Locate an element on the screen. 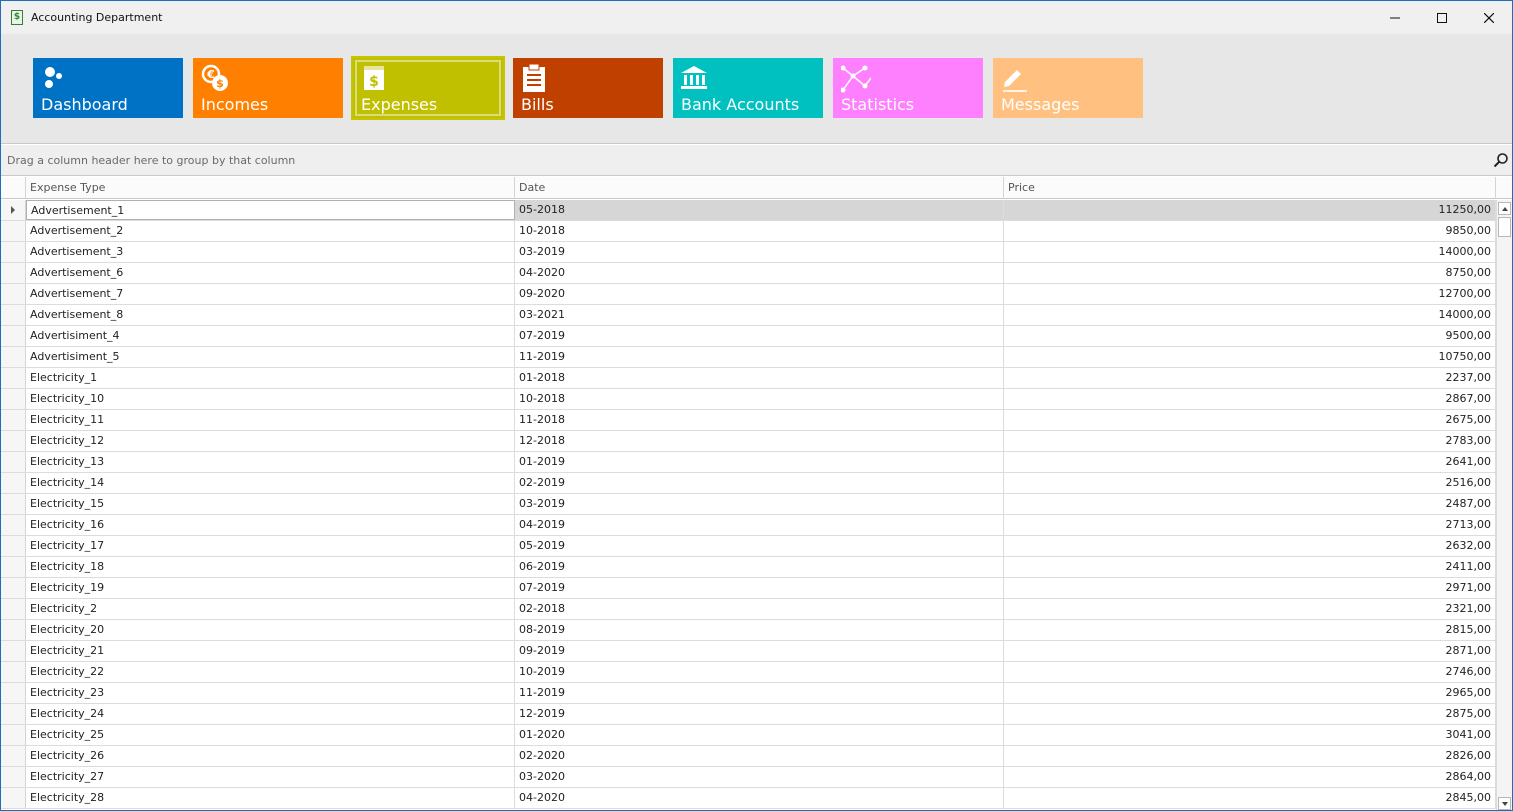  cell-price: 2864,00 is located at coordinates (1250, 777).